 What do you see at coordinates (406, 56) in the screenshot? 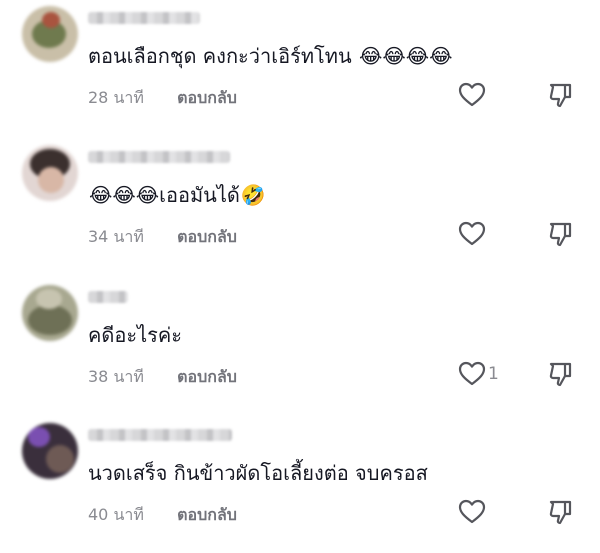
I see `emoji-group: 😂😂😂😂` at bounding box center [406, 56].